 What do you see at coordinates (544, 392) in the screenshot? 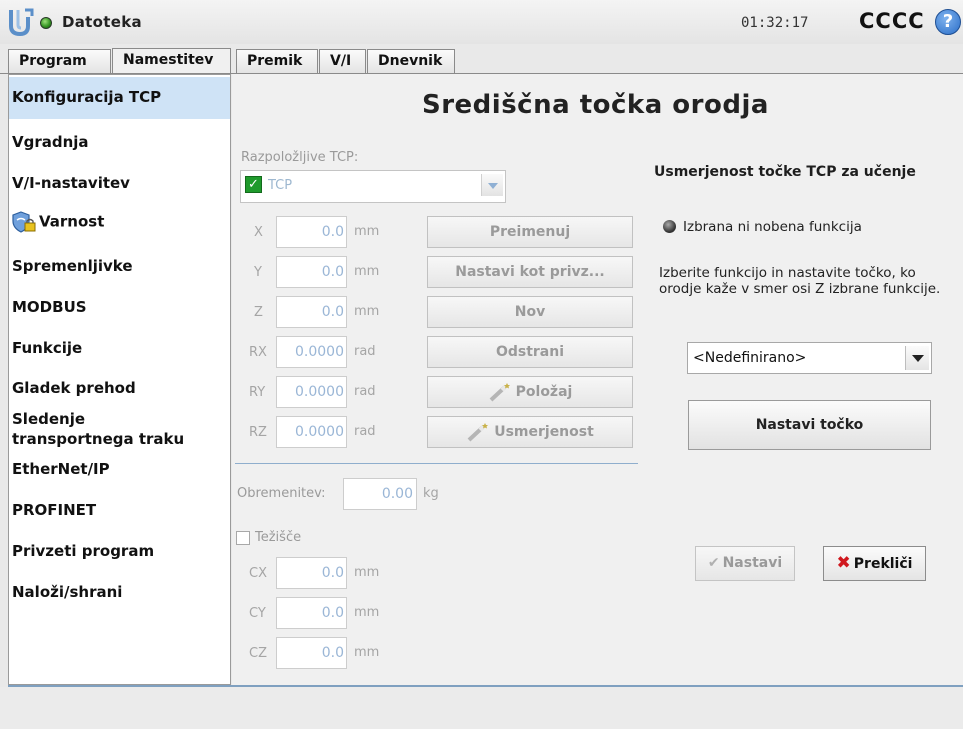
I see `teach-position-label: Položaj` at bounding box center [544, 392].